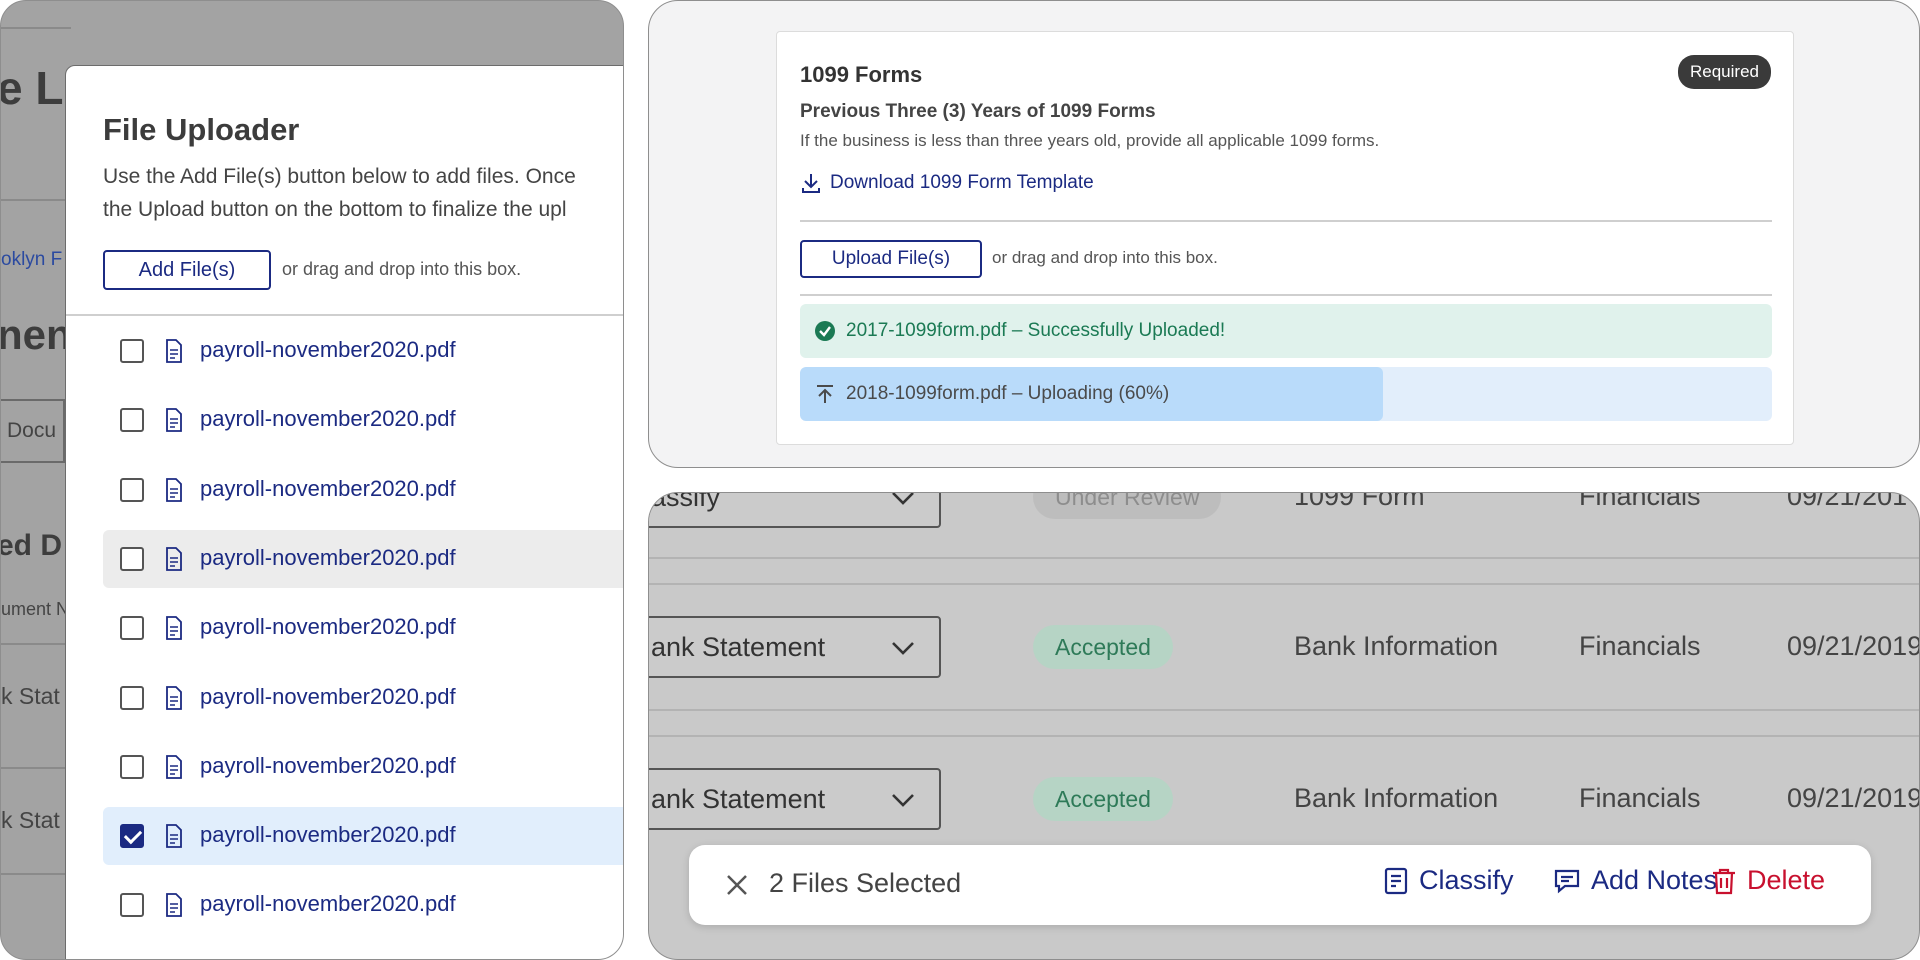  I want to click on classify-select: assify, so click(795, 510).